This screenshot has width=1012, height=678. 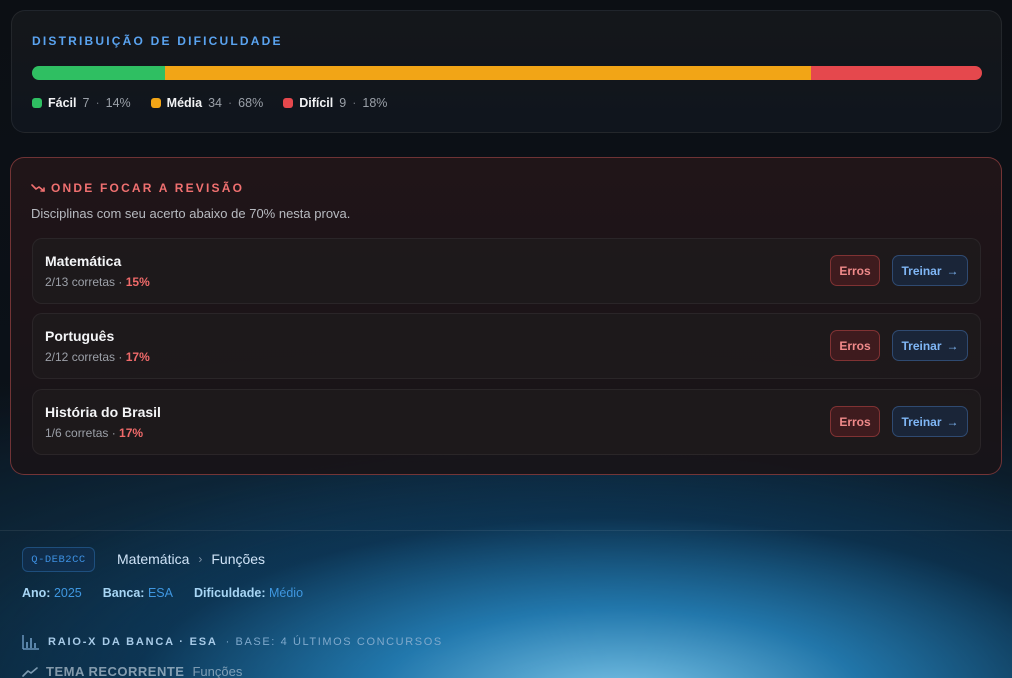 I want to click on breadcrumb: Matemática › Funções, so click(x=191, y=559).